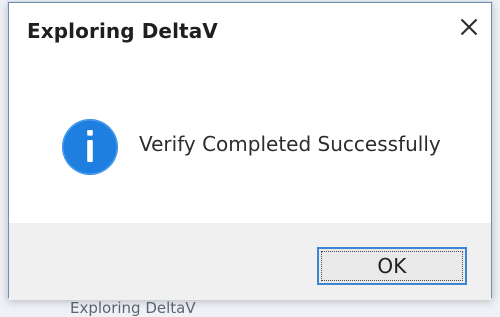  I want to click on ok-button-label: OK, so click(392, 266).